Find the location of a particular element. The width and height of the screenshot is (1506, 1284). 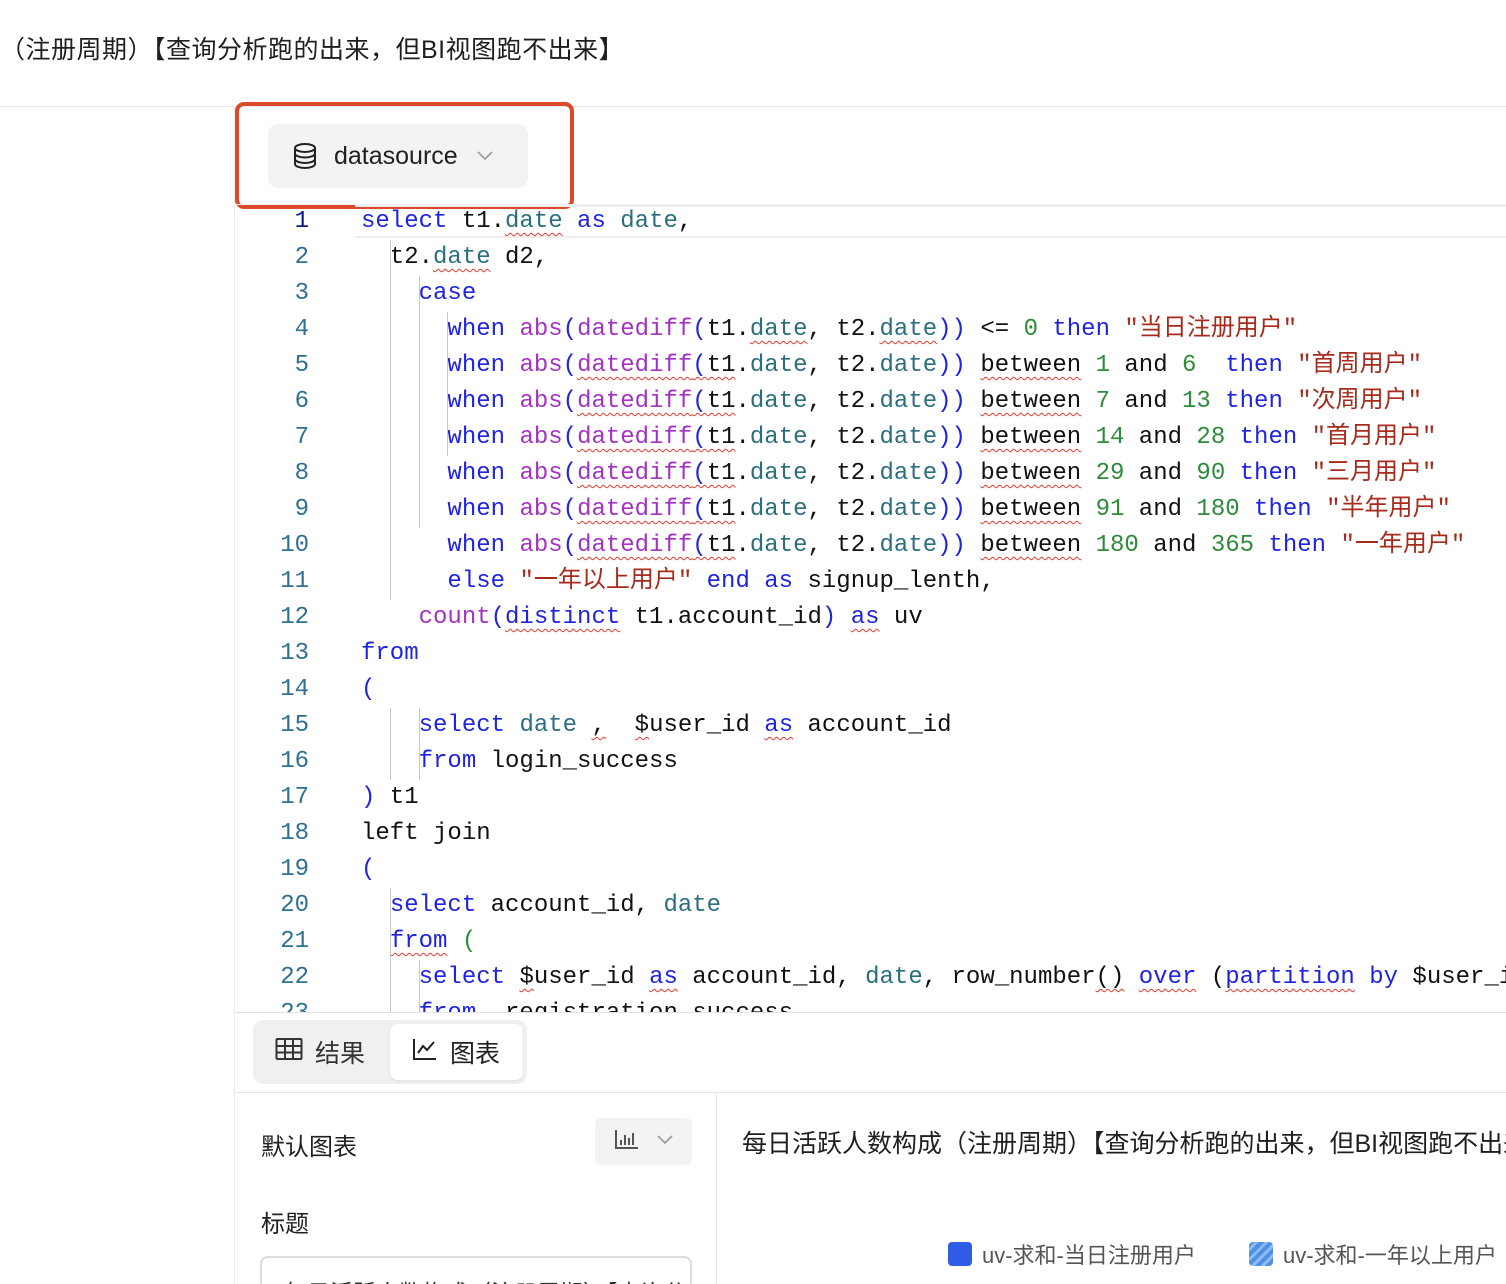

code-text: from ( is located at coordinates (433, 941).